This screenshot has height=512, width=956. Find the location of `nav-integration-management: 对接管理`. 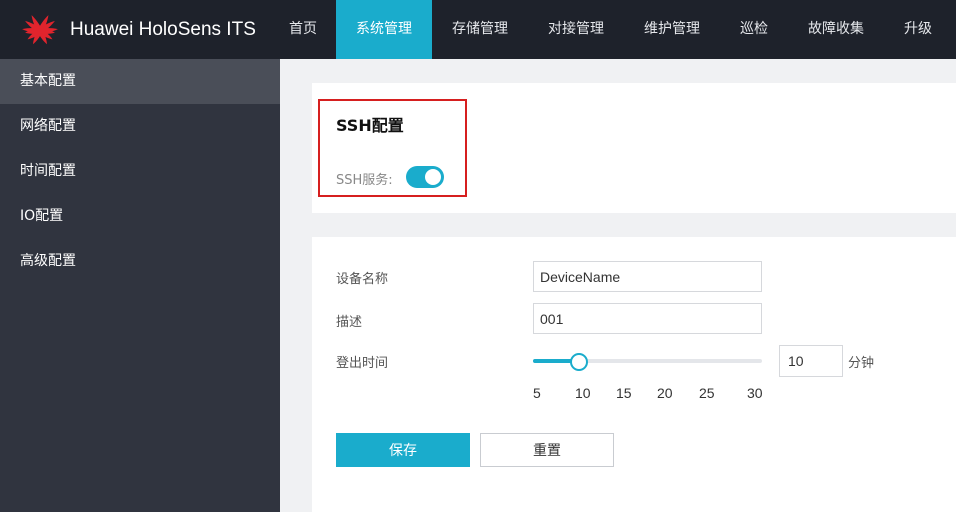

nav-integration-management: 对接管理 is located at coordinates (576, 29).